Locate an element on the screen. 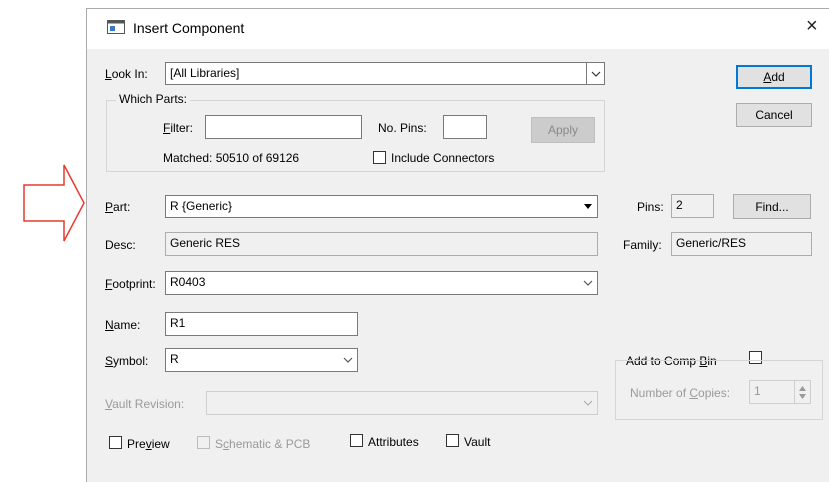  symbol-dropdown: R is located at coordinates (261, 360).